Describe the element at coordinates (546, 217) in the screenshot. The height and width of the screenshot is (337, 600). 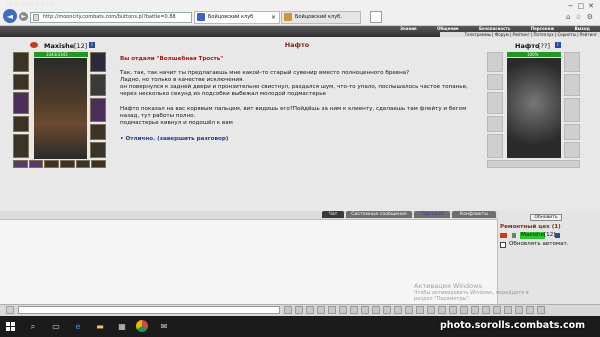
I see `refresh-button: Обновить` at that location.